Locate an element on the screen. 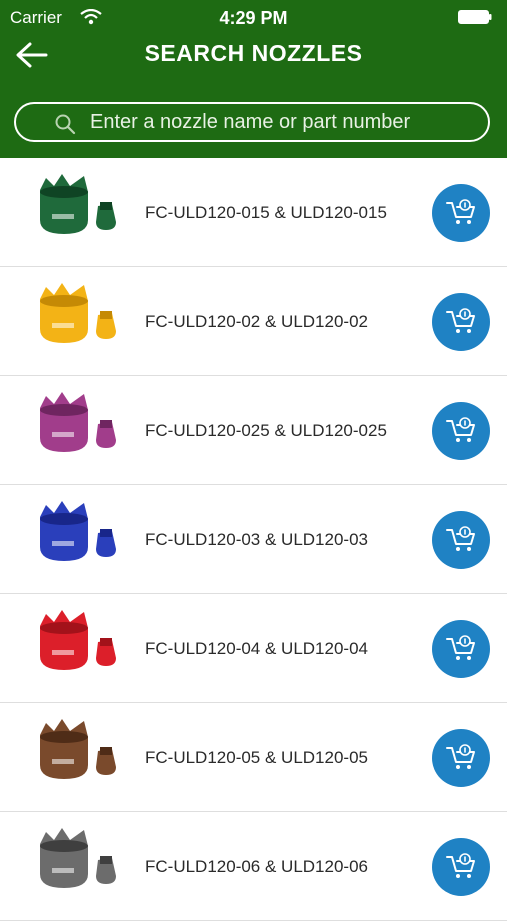 The height and width of the screenshot is (921, 507). list-item: FC-ULD120-05 & ULD120-05 is located at coordinates (253, 757).